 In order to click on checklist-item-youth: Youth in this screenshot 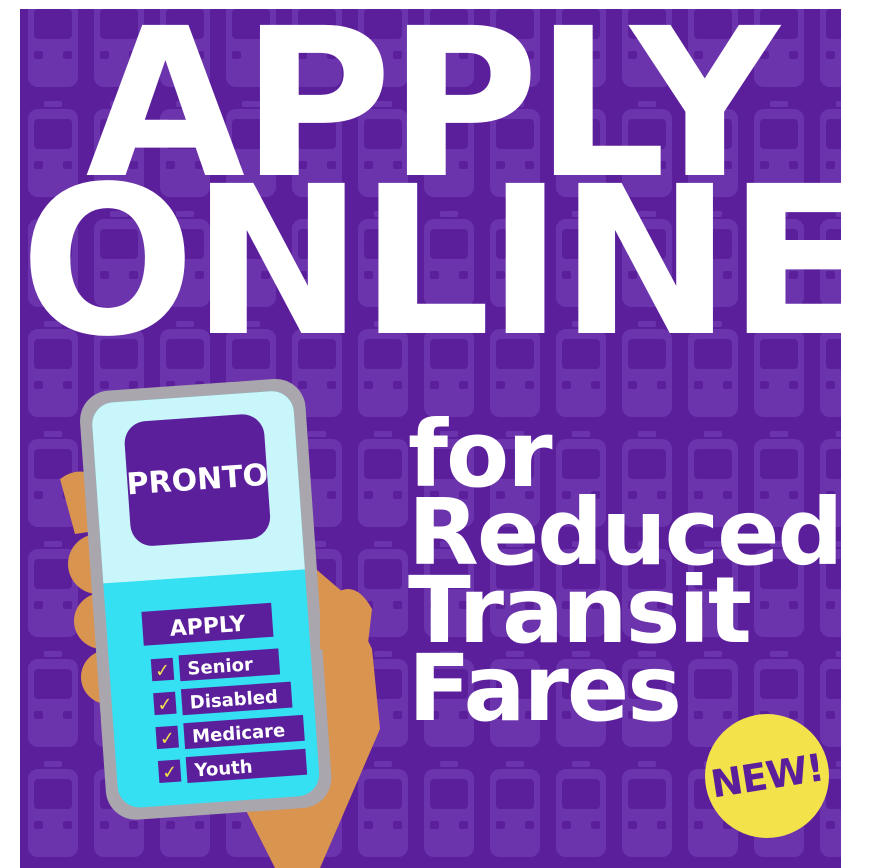, I will do `click(223, 768)`.